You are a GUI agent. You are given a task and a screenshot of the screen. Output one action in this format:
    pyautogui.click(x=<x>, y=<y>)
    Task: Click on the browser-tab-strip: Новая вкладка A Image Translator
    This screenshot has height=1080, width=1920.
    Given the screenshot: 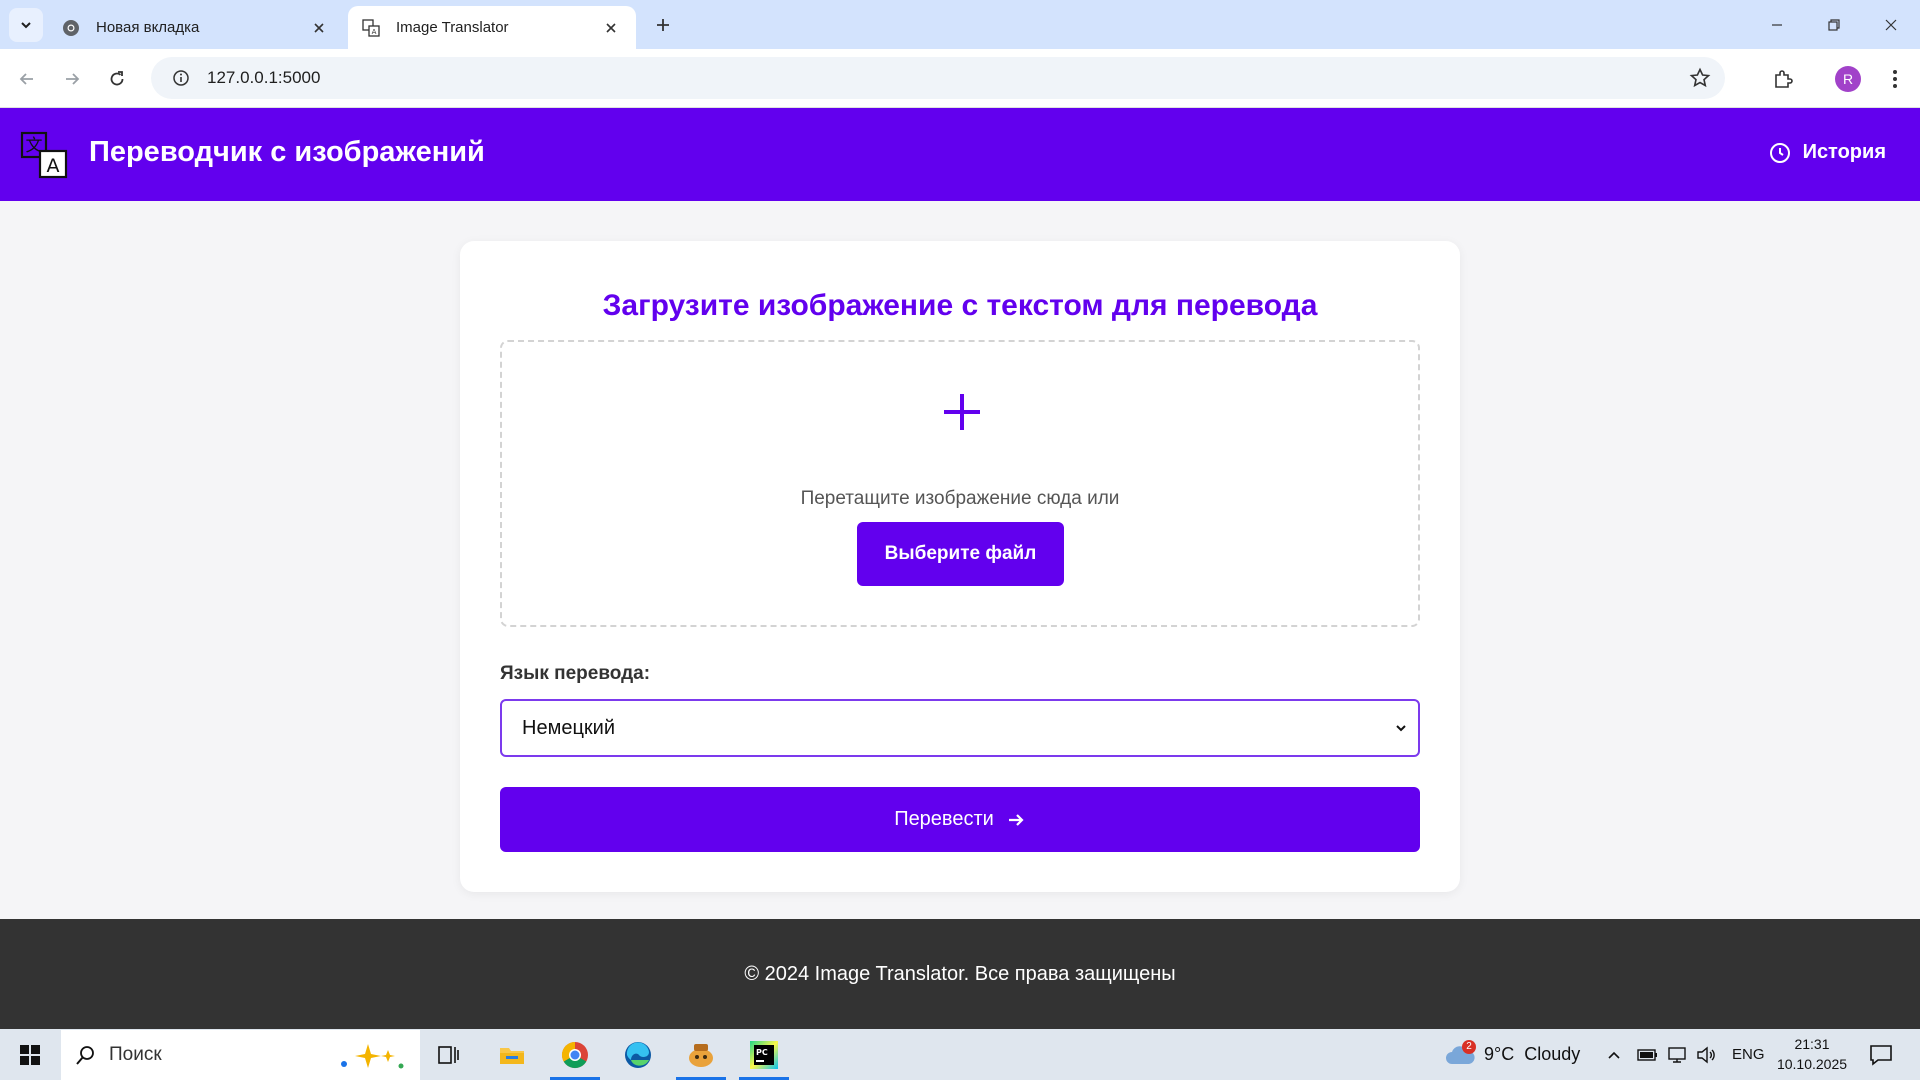 What is the action you would take?
    pyautogui.click(x=960, y=24)
    